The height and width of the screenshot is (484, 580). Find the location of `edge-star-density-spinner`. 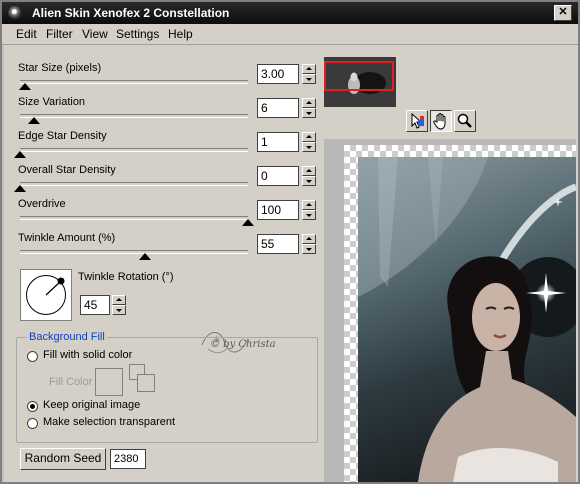

edge-star-density-spinner is located at coordinates (309, 142).